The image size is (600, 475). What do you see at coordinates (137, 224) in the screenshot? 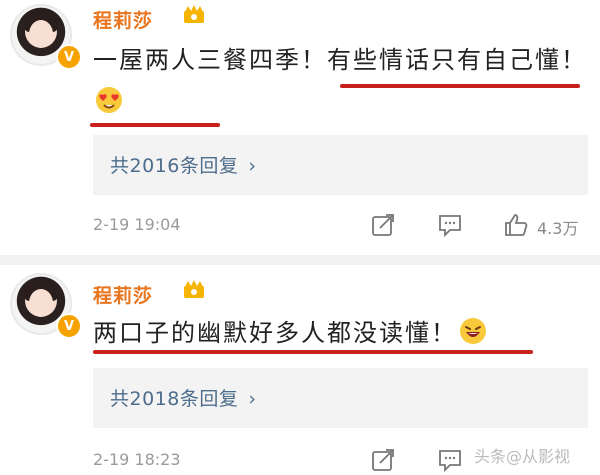
I see `timestamp: 2-19 19:04` at bounding box center [137, 224].